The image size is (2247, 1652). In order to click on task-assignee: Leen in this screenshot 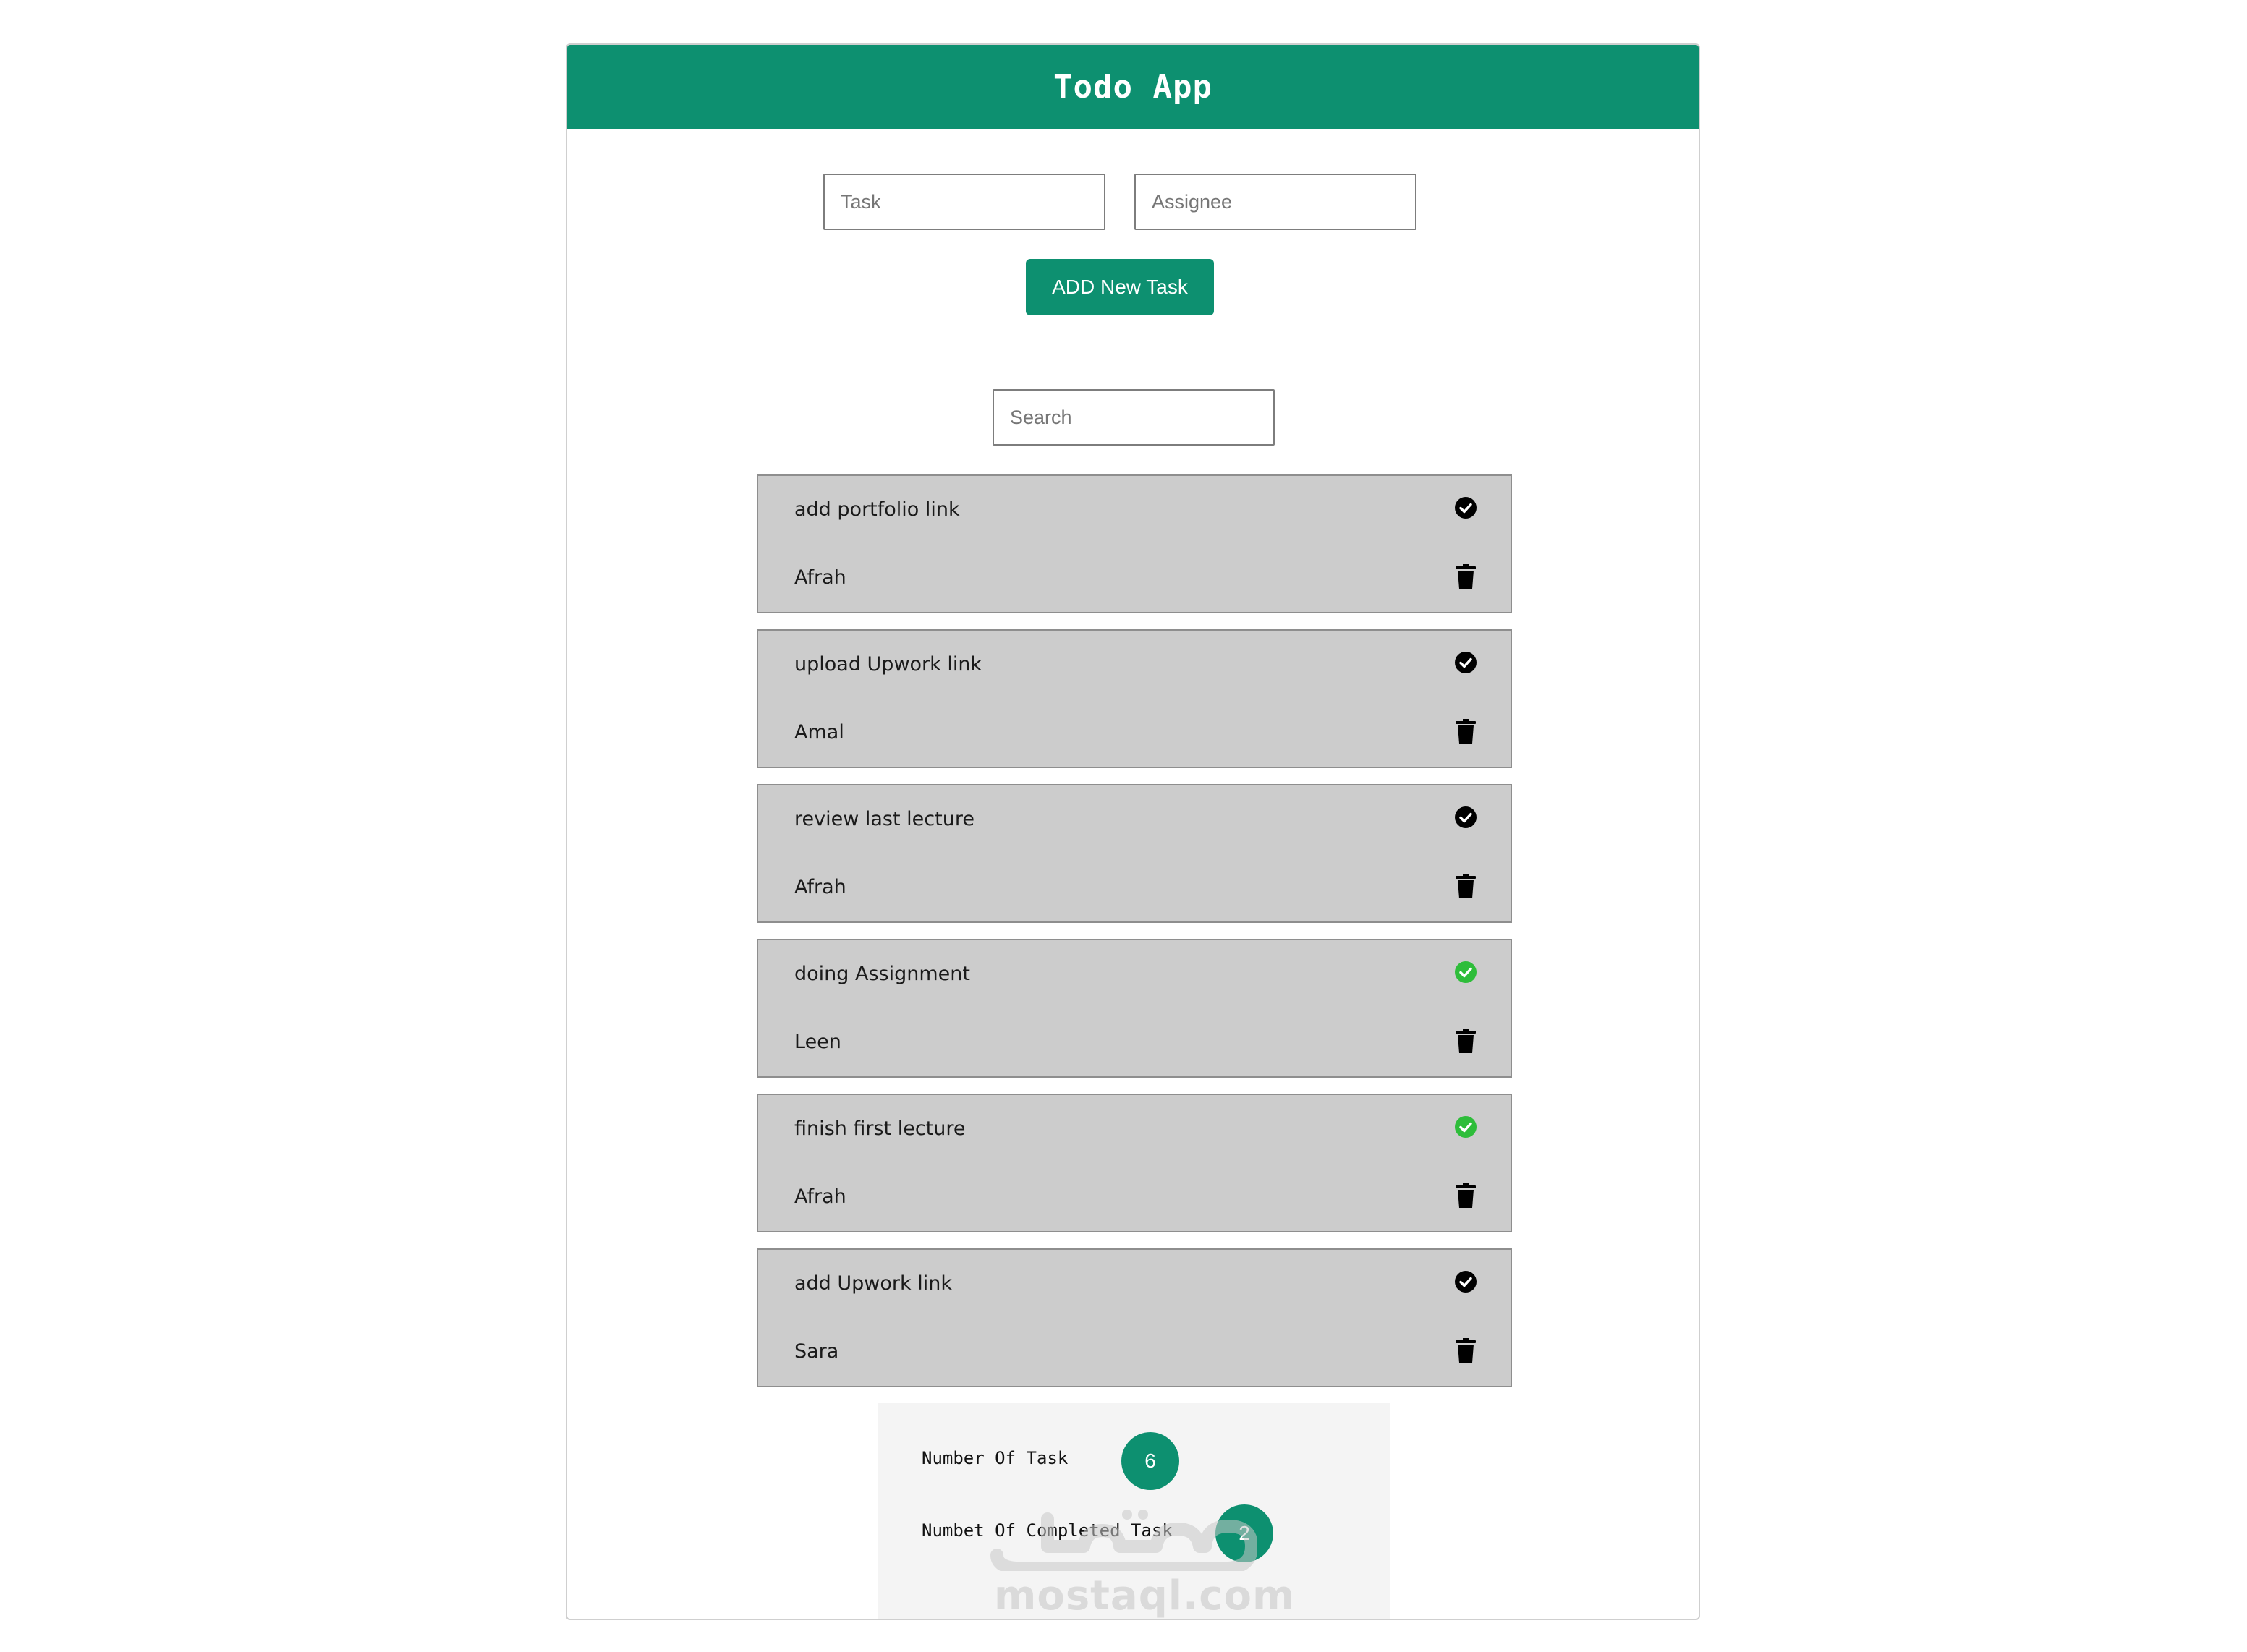, I will do `click(817, 1042)`.